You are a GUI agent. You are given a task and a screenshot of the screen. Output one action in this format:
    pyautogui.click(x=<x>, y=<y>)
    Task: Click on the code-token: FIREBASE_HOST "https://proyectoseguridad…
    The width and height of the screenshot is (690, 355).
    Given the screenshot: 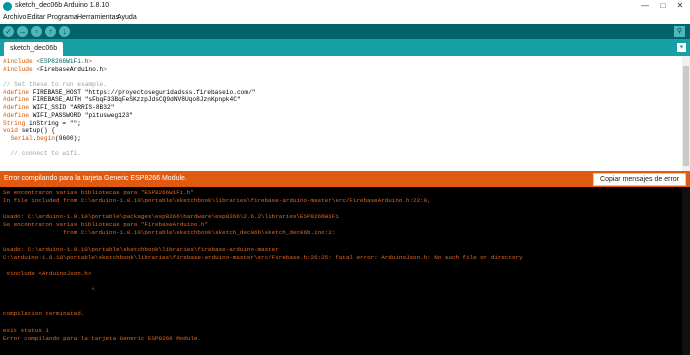 What is the action you would take?
    pyautogui.click(x=144, y=92)
    